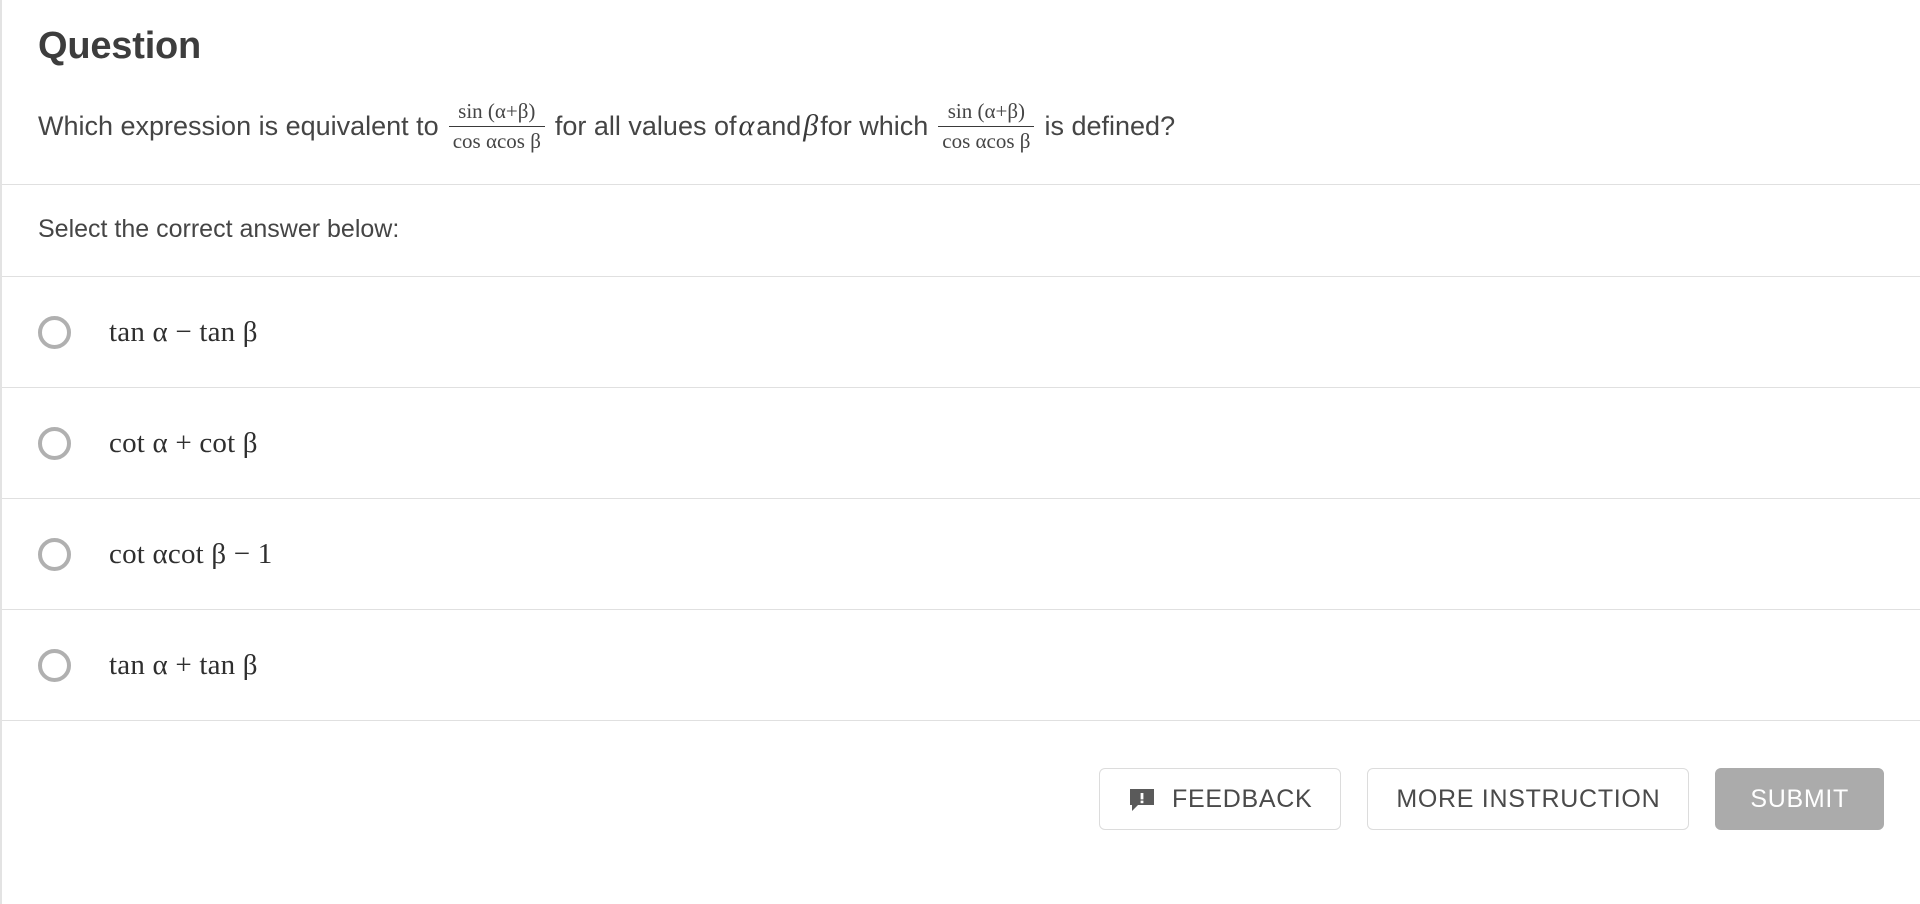 Image resolution: width=1920 pixels, height=904 pixels. I want to click on option-label-c: cot αcot β − 1, so click(191, 553).